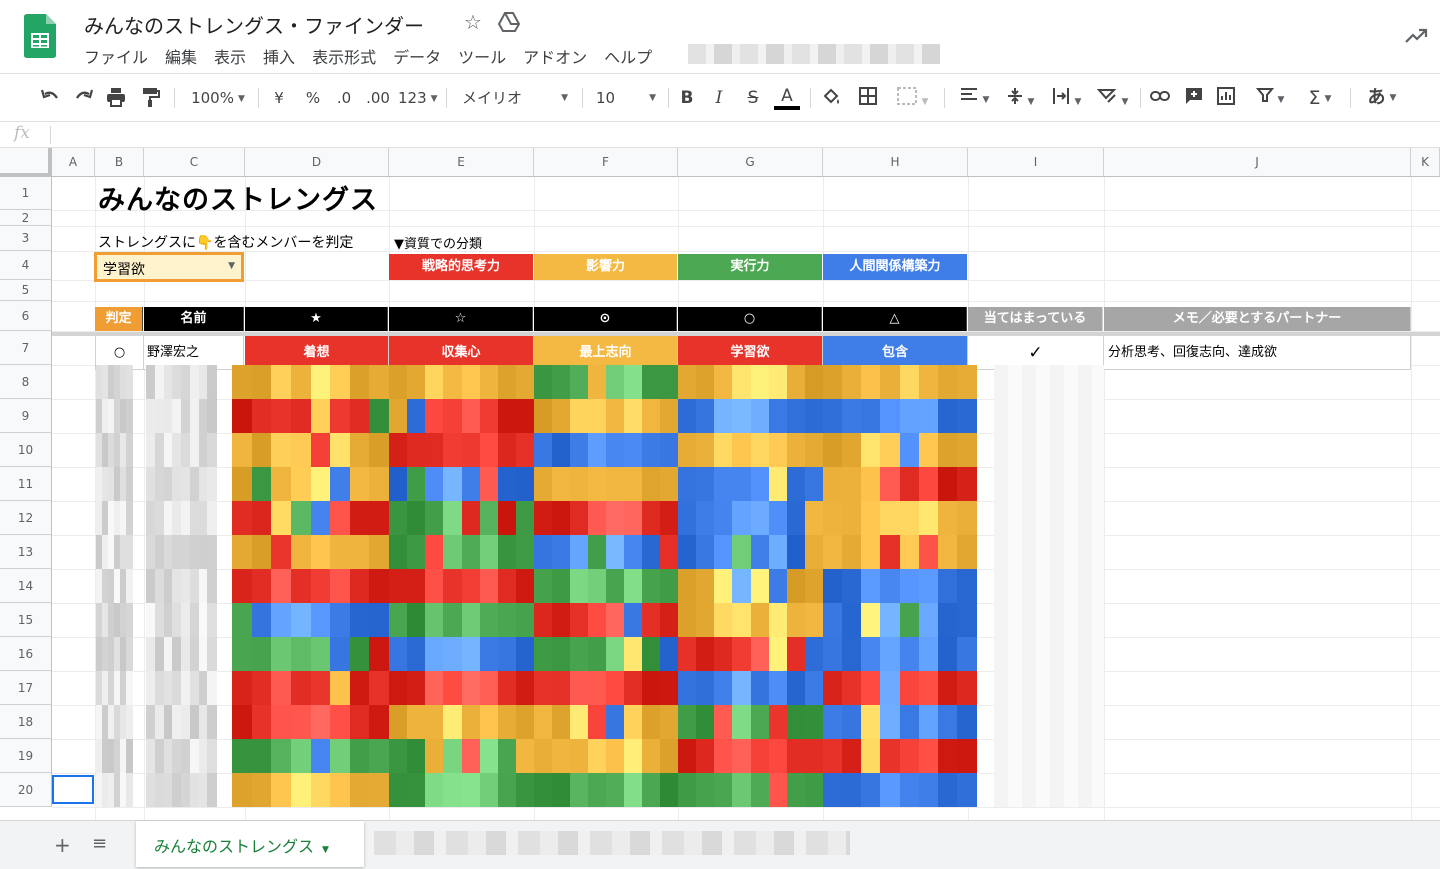  I want to click on text-color-button: A, so click(787, 98).